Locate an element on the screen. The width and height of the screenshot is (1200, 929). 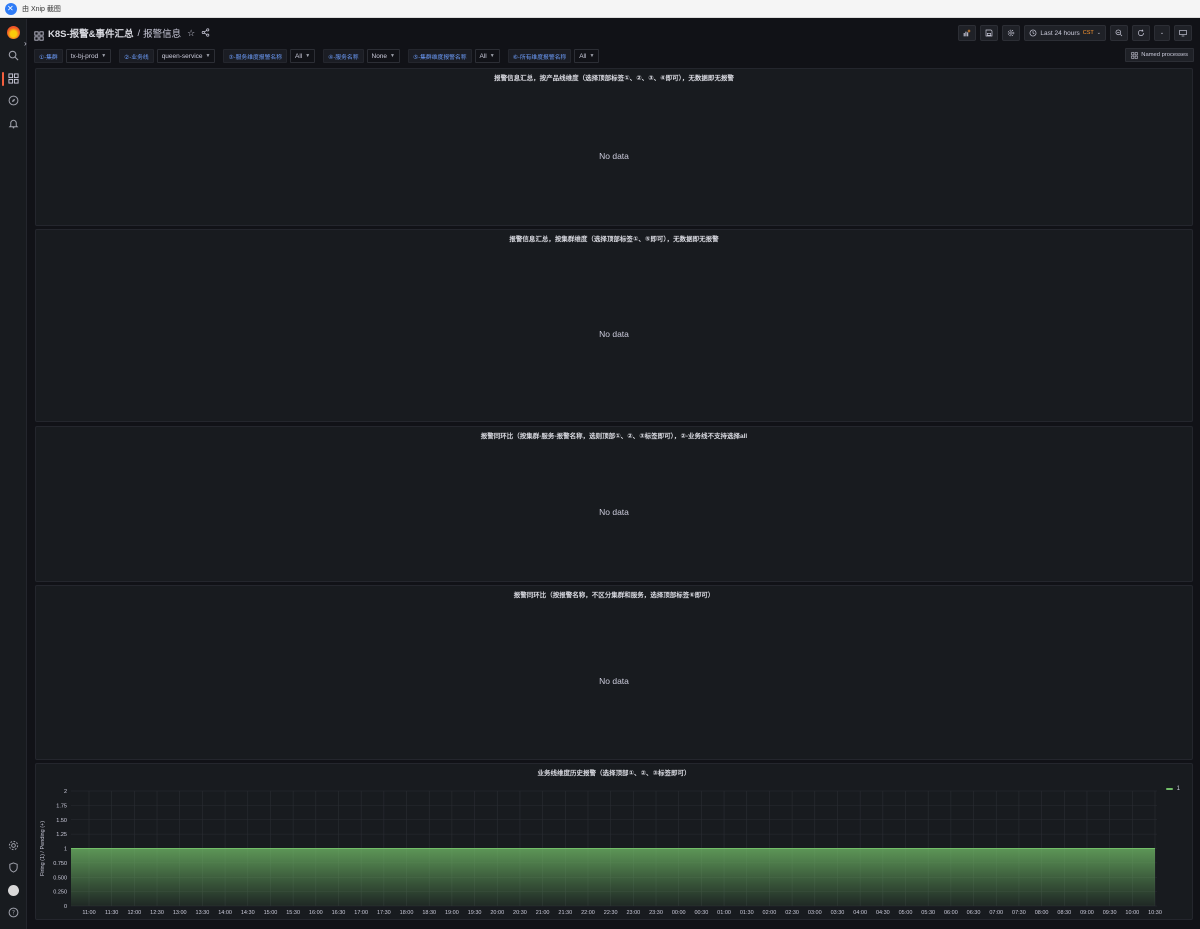
x-tick-label: 08:30 is located at coordinates (1064, 913).